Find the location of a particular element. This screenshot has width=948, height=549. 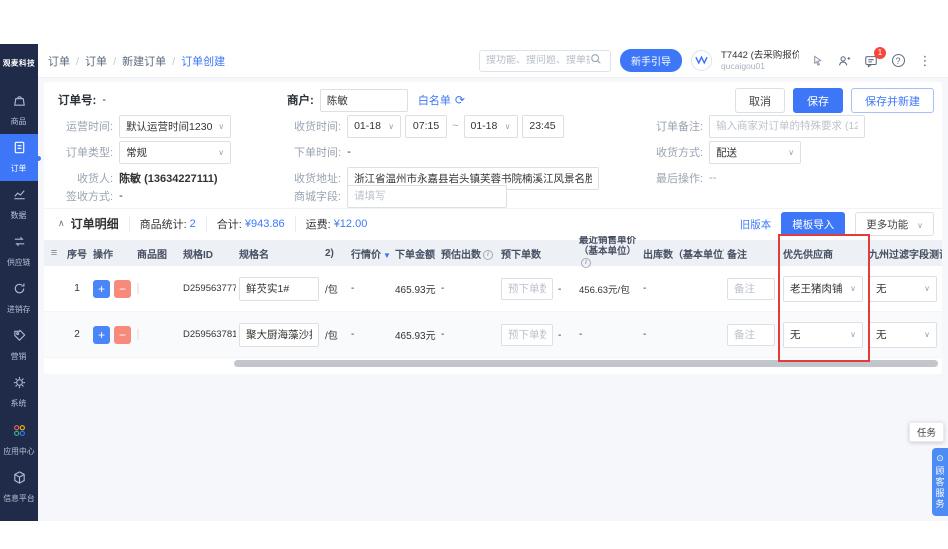

sidebar-item-info-platform: 信息平台 is located at coordinates (19, 487).